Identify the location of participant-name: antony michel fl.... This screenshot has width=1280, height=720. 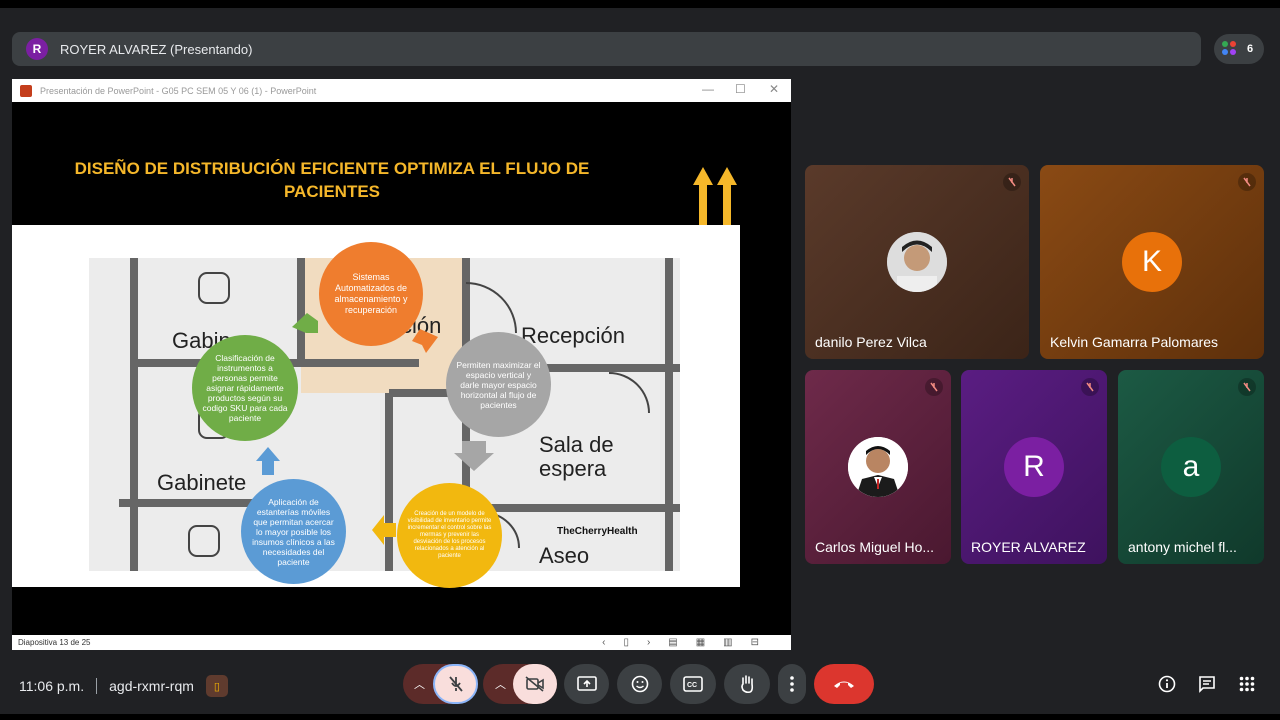
(1182, 547).